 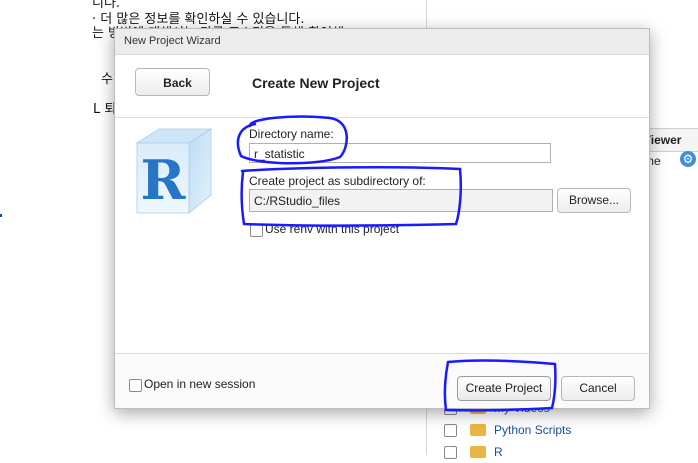 I want to click on dialog-titlebar: New Project Wizard, so click(x=382, y=42).